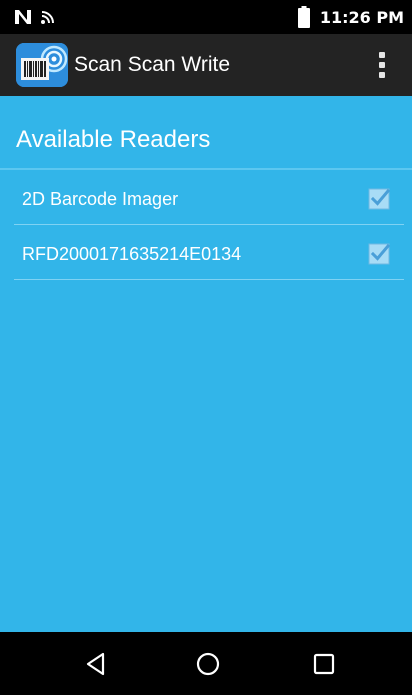 The image size is (412, 695). What do you see at coordinates (206, 17) in the screenshot?
I see `status-bar: 11:26 PM` at bounding box center [206, 17].